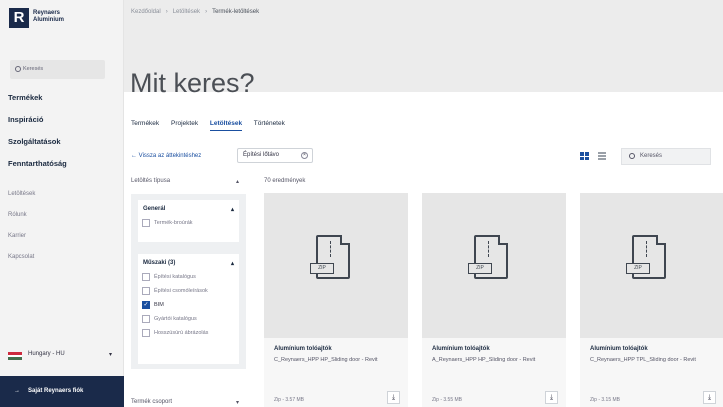 The width and height of the screenshot is (723, 407). What do you see at coordinates (15, 356) in the screenshot?
I see `hungary-flag-icon` at bounding box center [15, 356].